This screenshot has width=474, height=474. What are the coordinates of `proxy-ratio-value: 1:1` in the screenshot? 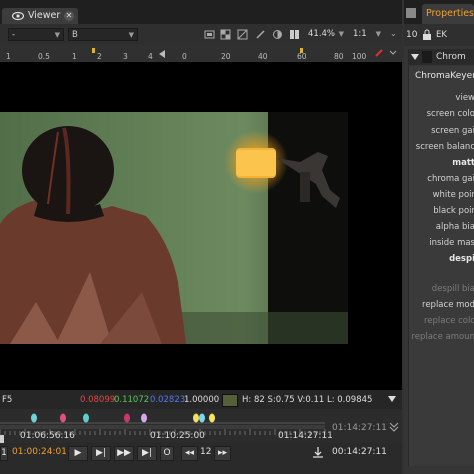 It's located at (360, 34).